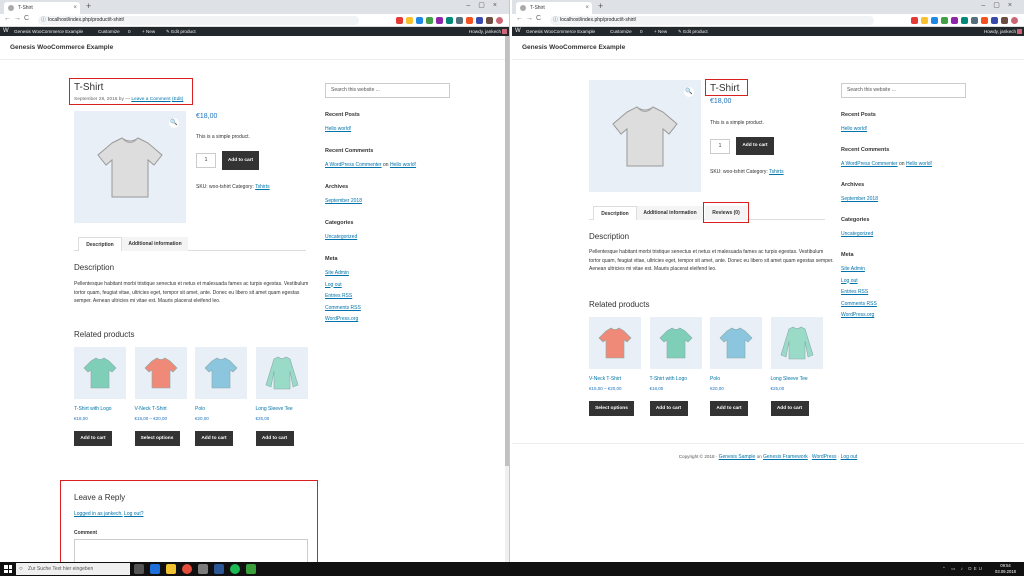 This screenshot has width=1024, height=576. Describe the element at coordinates (333, 285) in the screenshot. I see `meta-link: Log out` at that location.